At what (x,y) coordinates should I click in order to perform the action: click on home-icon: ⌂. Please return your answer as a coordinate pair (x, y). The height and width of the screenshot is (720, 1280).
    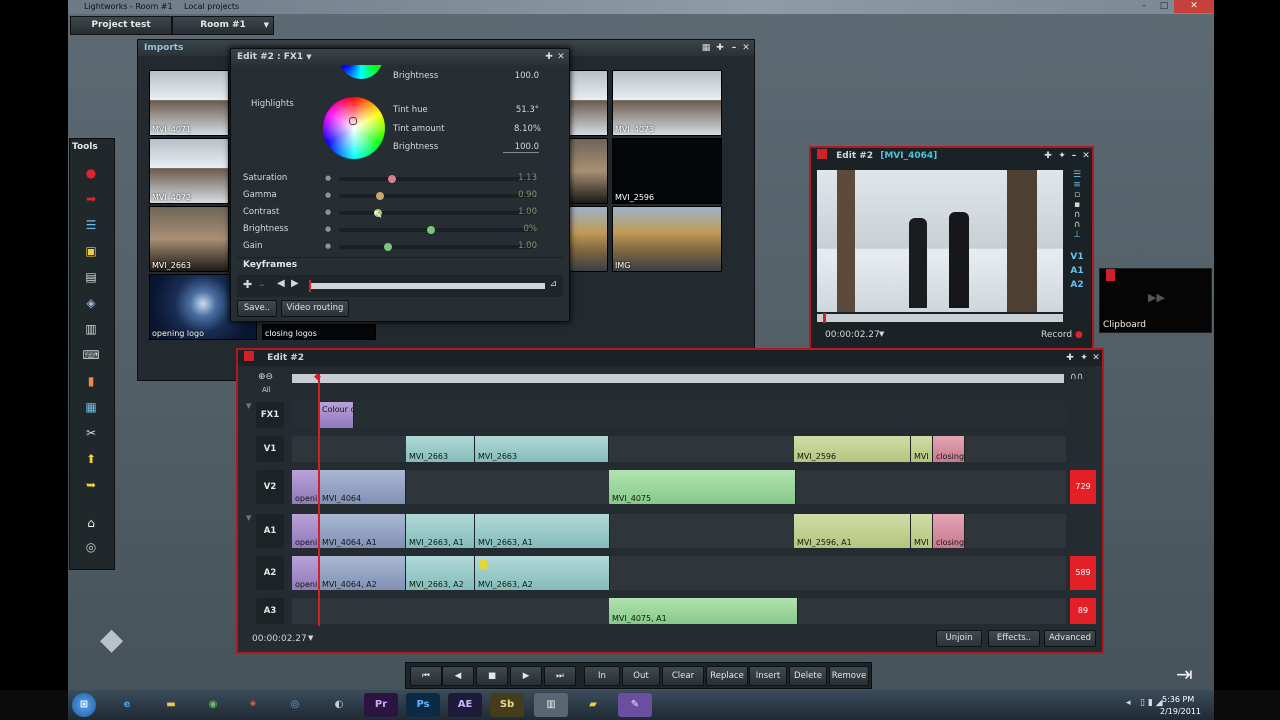
    Looking at the image, I should click on (91, 523).